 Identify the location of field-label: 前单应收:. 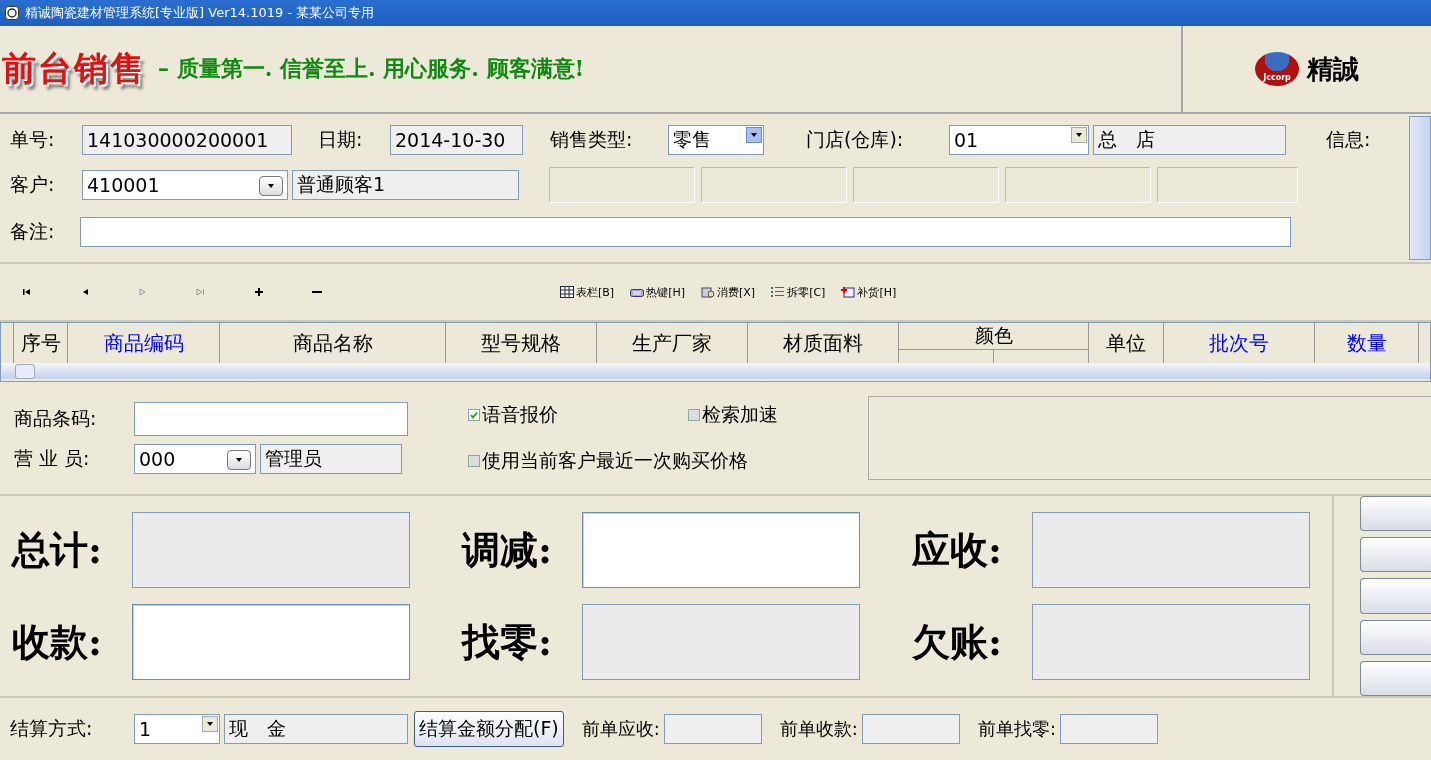
(620, 729).